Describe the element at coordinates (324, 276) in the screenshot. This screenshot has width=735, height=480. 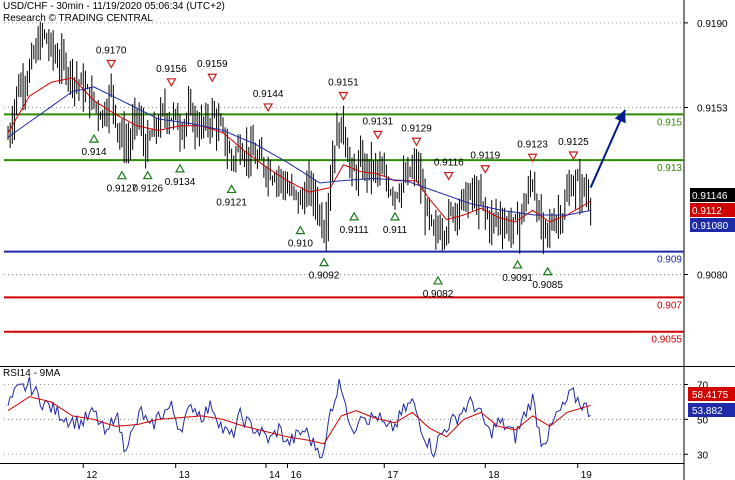
I see `swing-low-label: 0.9092` at that location.